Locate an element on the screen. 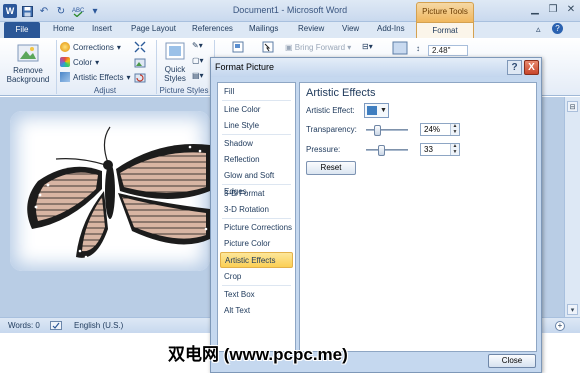 The height and width of the screenshot is (373, 580). nav-item-shadow: Shadow is located at coordinates (256, 144).